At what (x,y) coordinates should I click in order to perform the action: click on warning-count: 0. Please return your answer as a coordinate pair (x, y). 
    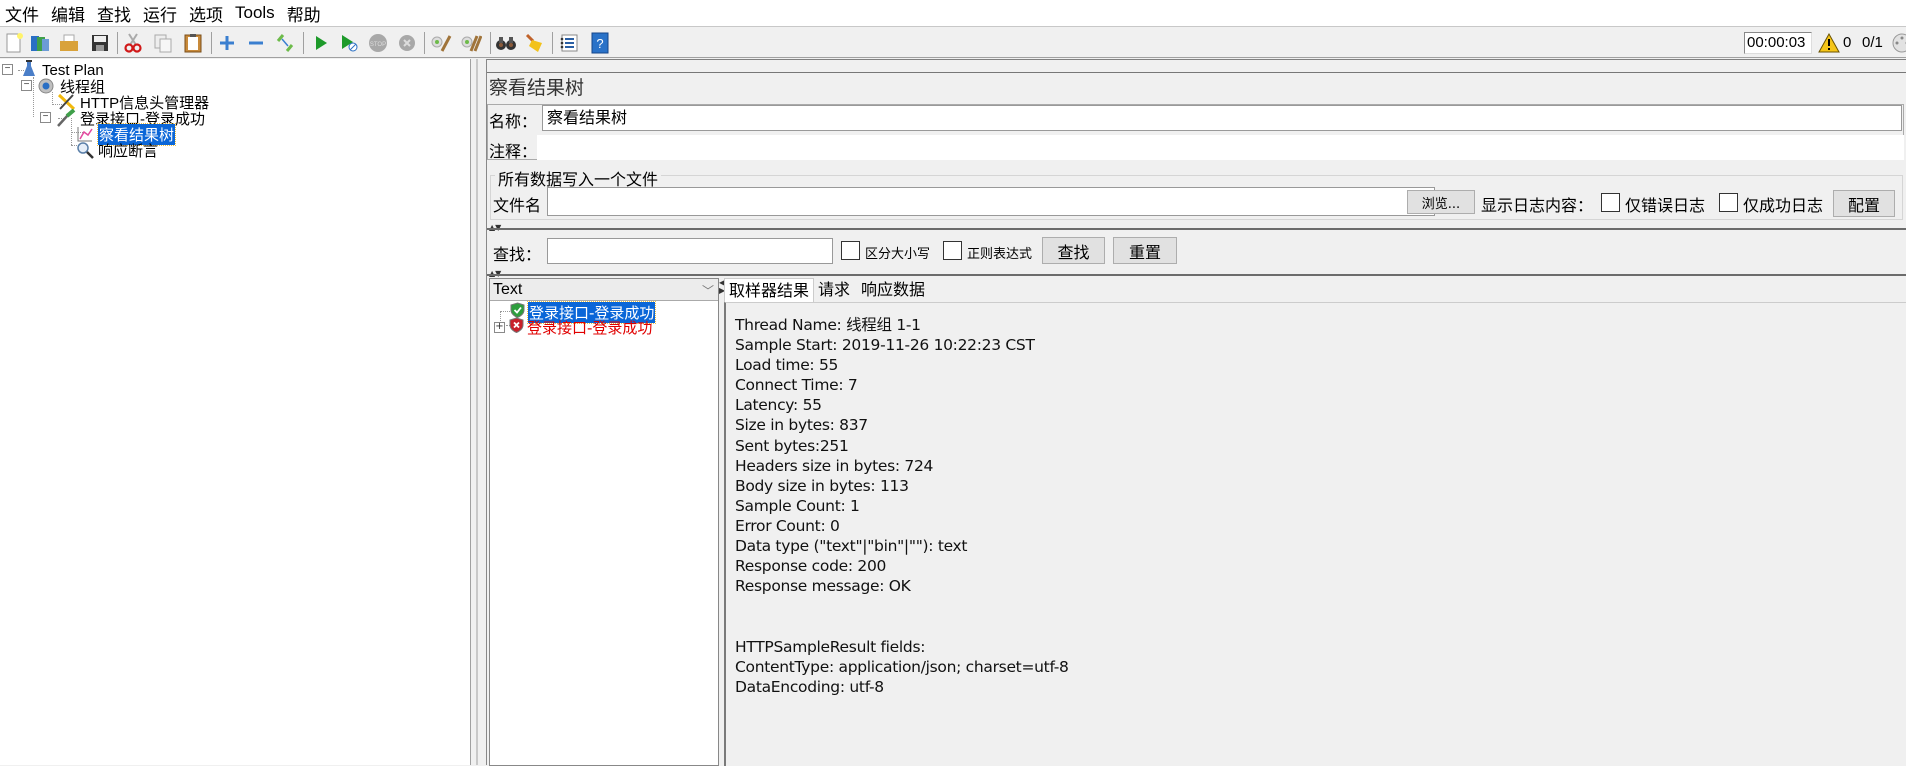
    Looking at the image, I should click on (1847, 42).